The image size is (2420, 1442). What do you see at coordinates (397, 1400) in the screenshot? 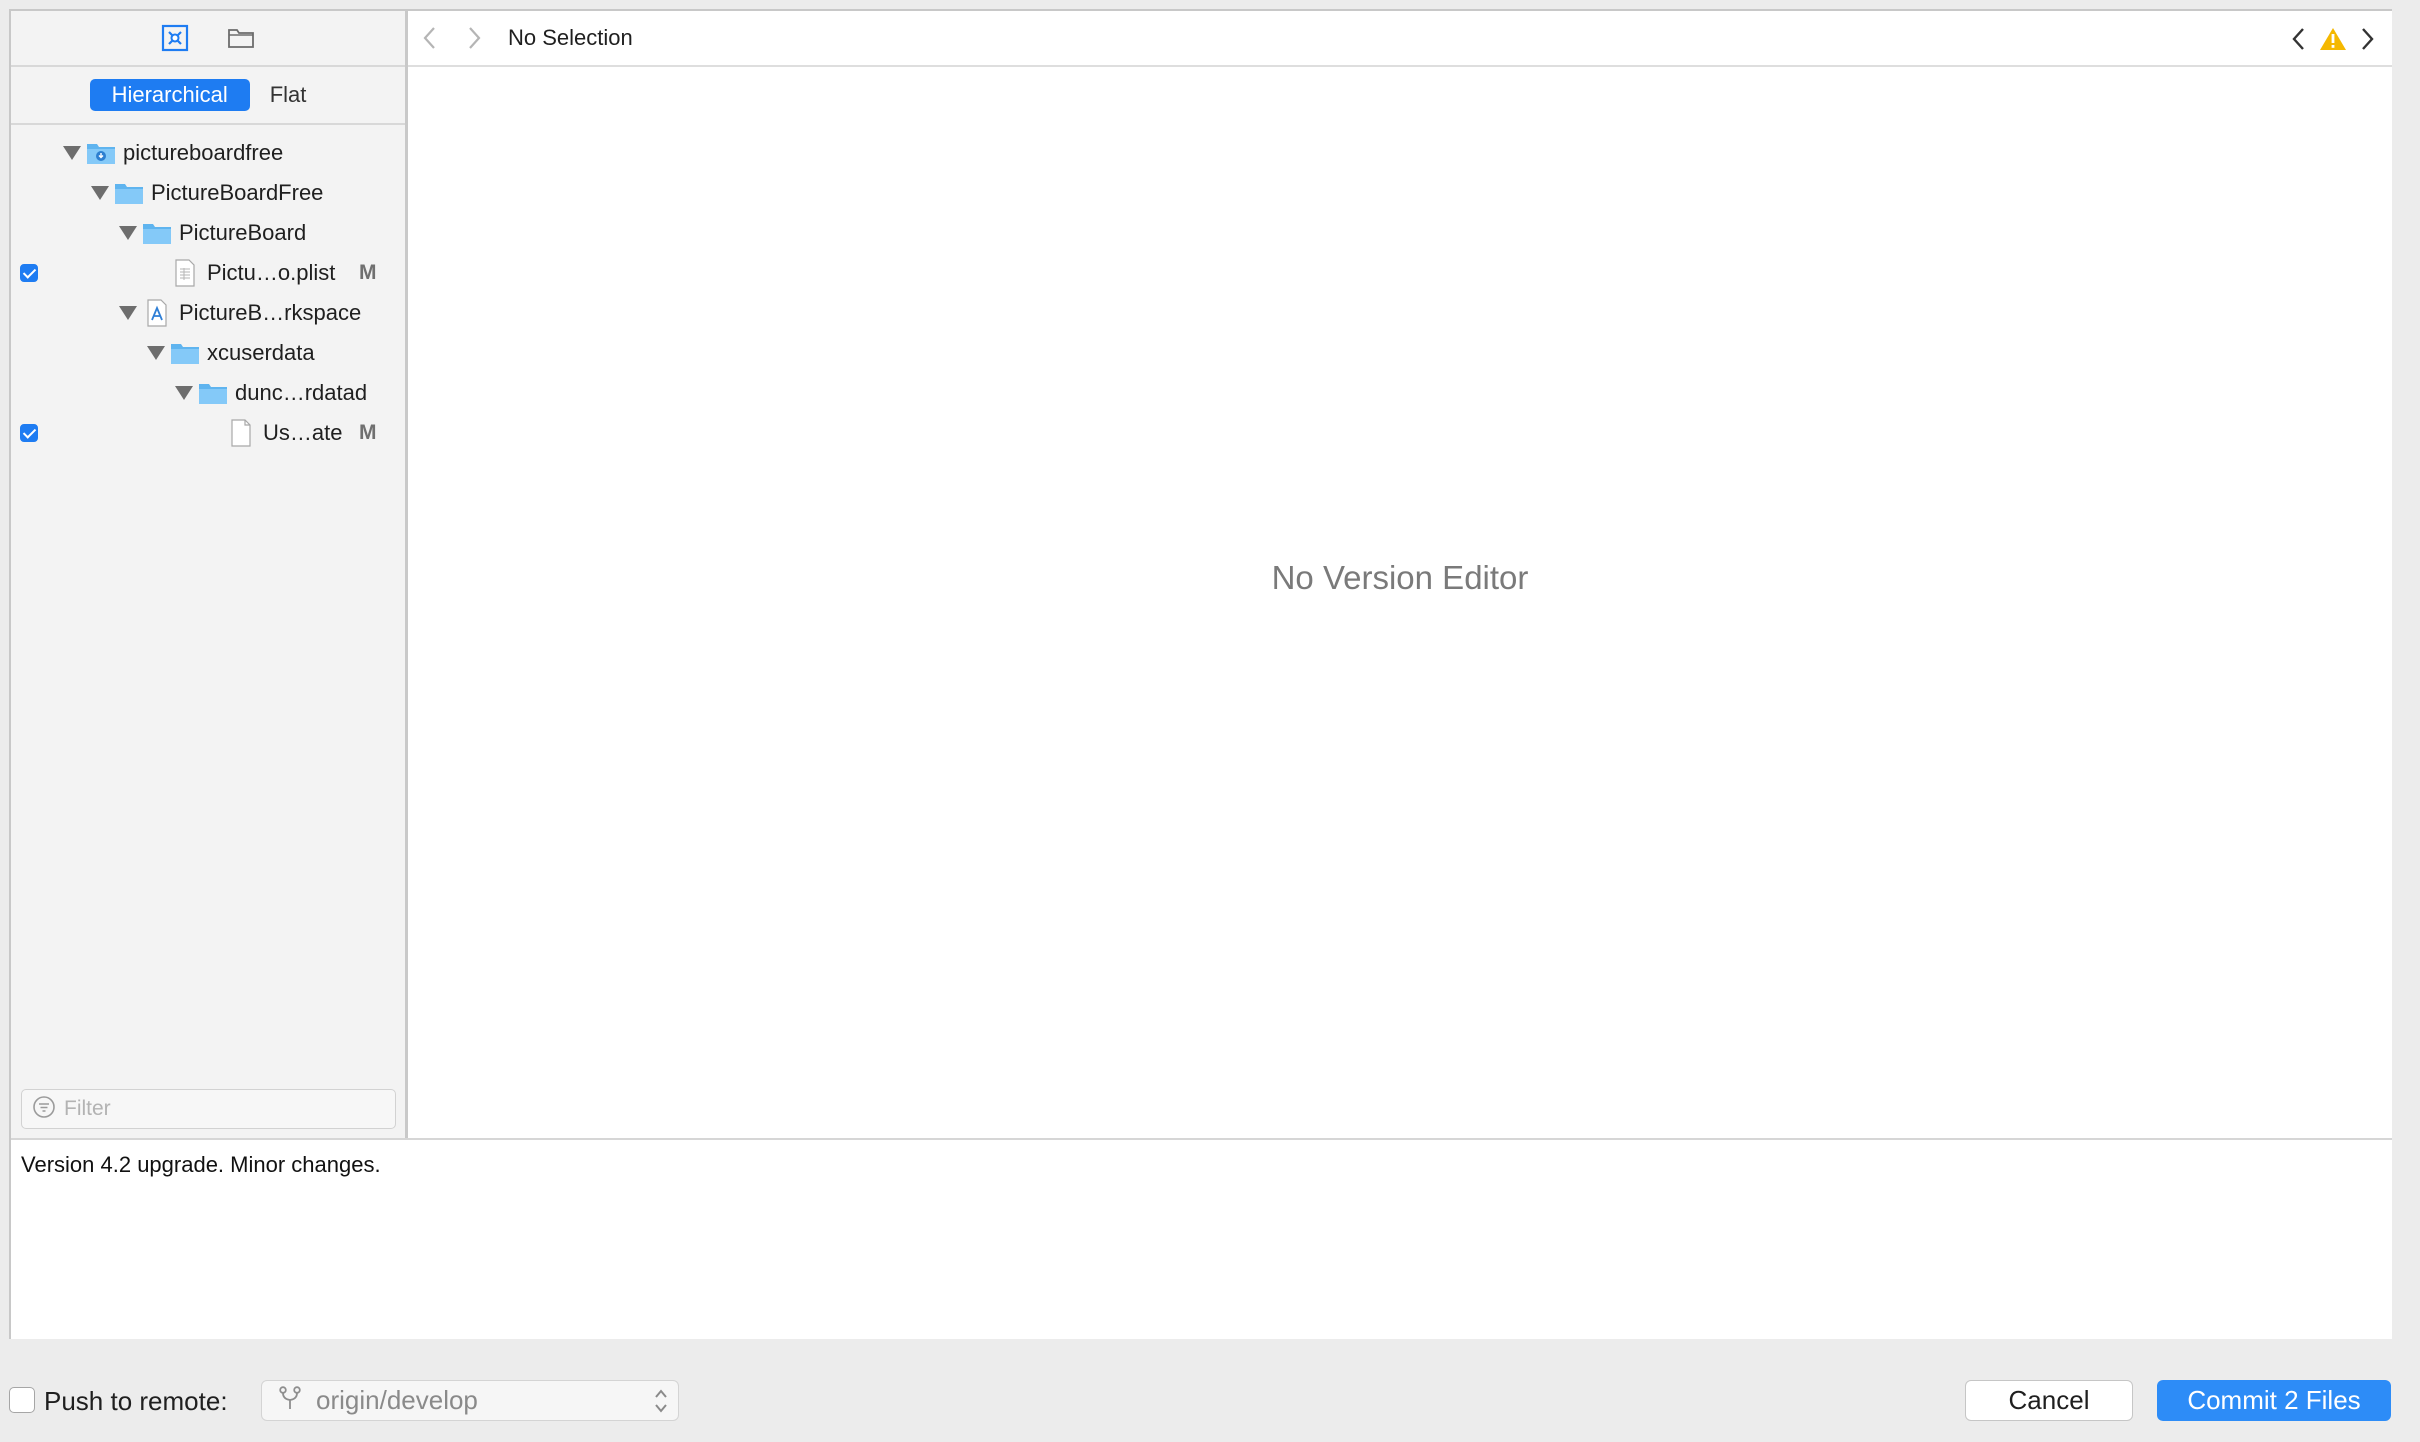
I see `branch-name: origin/develop` at bounding box center [397, 1400].